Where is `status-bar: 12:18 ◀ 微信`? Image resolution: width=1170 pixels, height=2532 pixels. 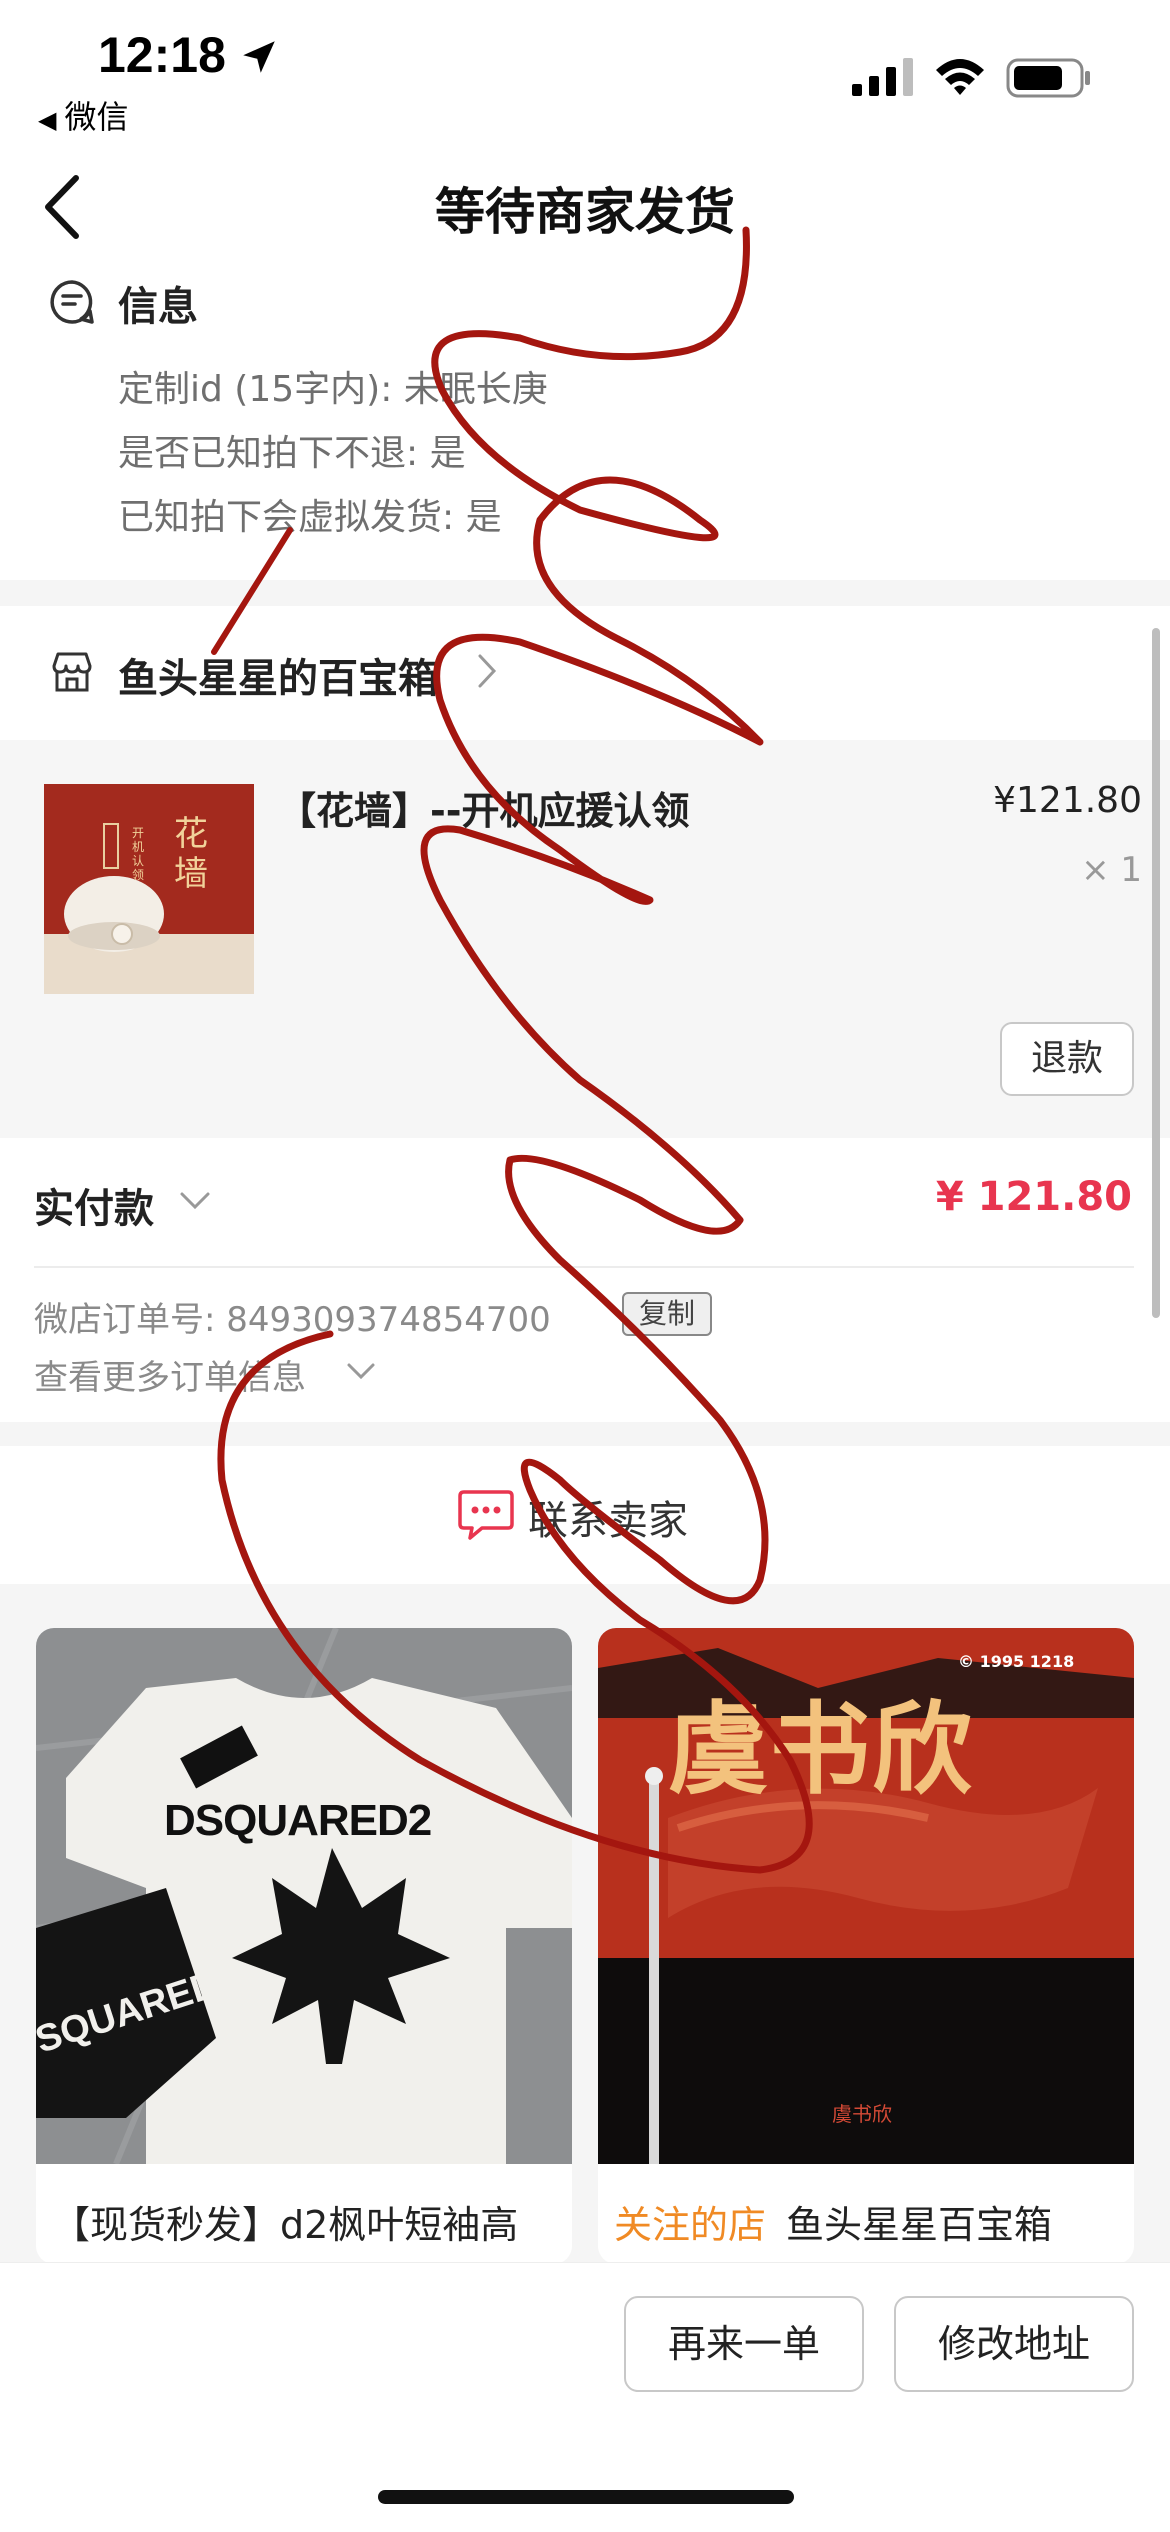
status-bar: 12:18 ◀ 微信 is located at coordinates (585, 70).